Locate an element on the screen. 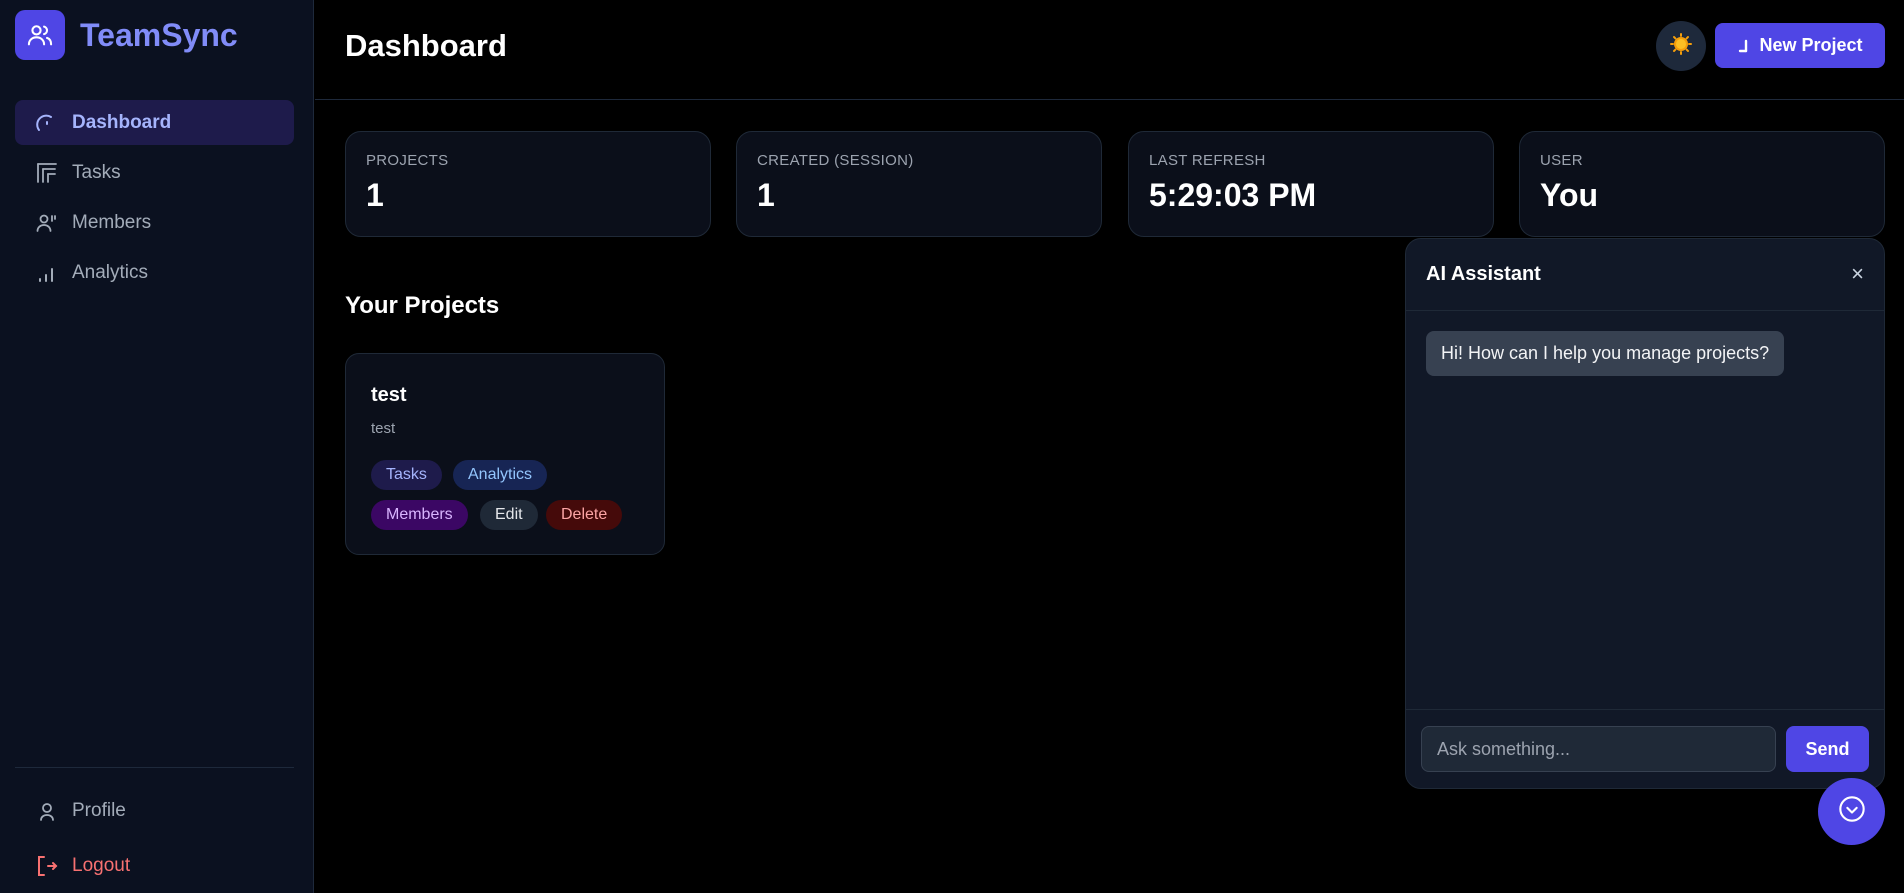  stat-label: CREATED (SESSION) is located at coordinates (835, 160).